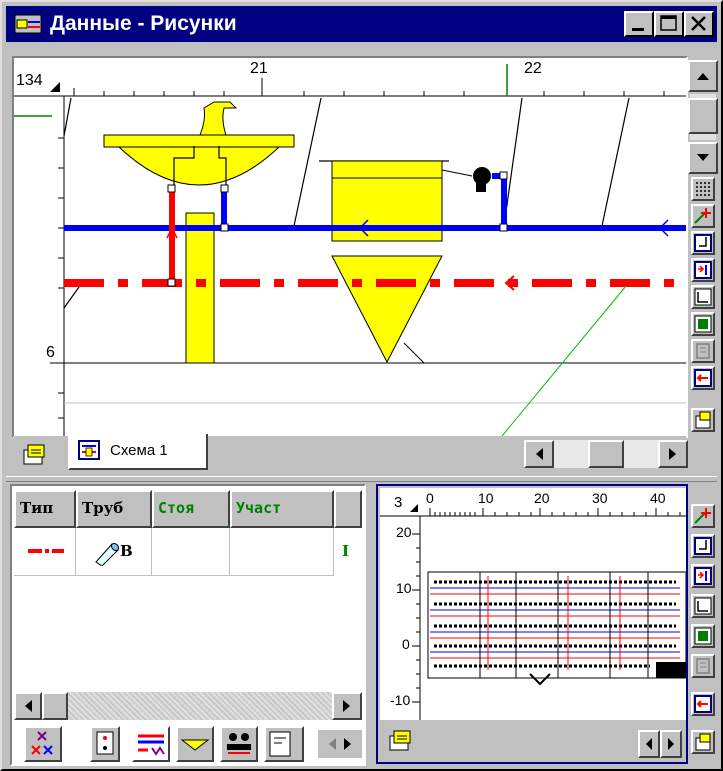  I want to click on preview-scroll-left-button, so click(649, 744).